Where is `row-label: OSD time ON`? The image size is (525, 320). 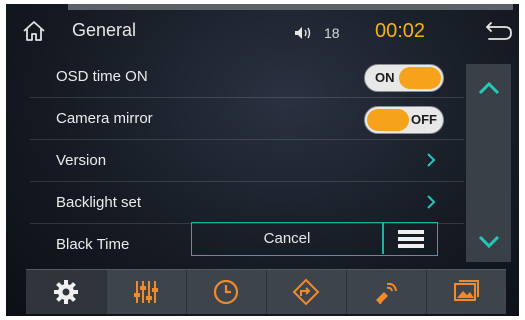 row-label: OSD time ON is located at coordinates (102, 76).